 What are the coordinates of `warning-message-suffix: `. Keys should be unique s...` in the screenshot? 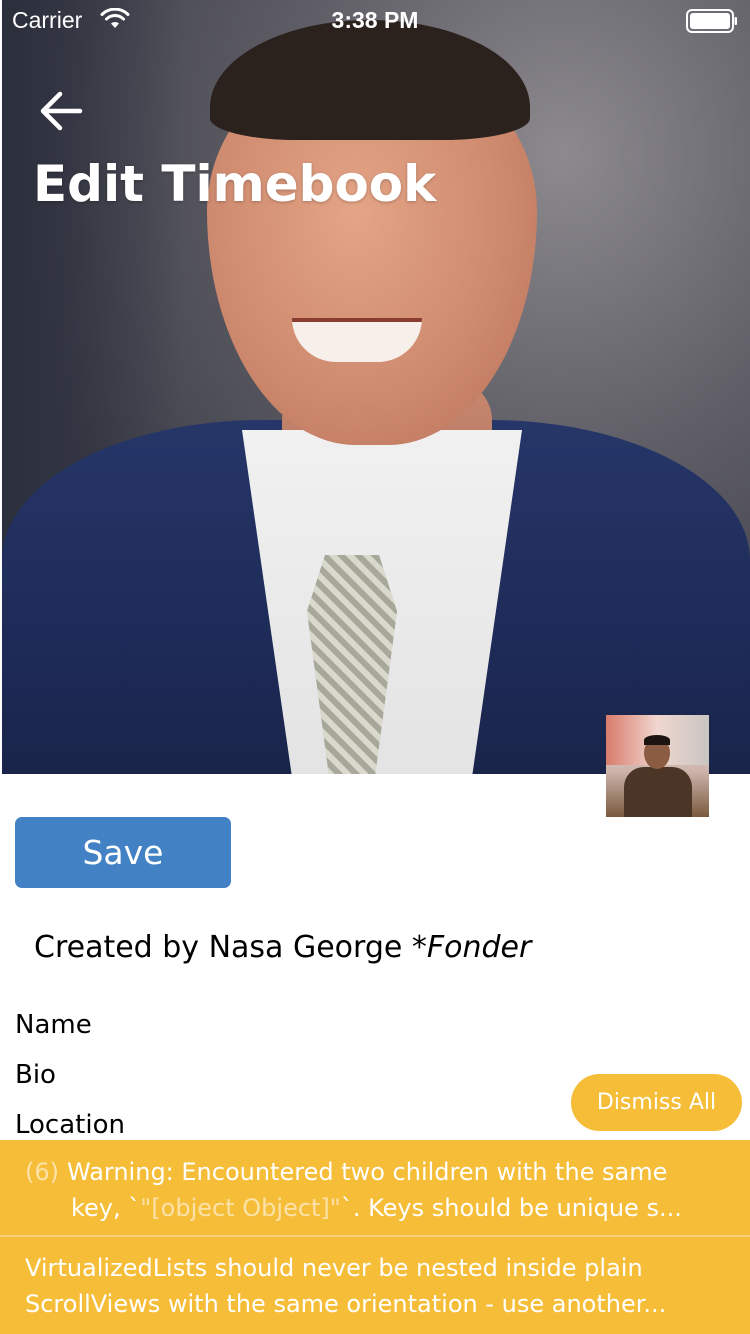 It's located at (511, 1208).